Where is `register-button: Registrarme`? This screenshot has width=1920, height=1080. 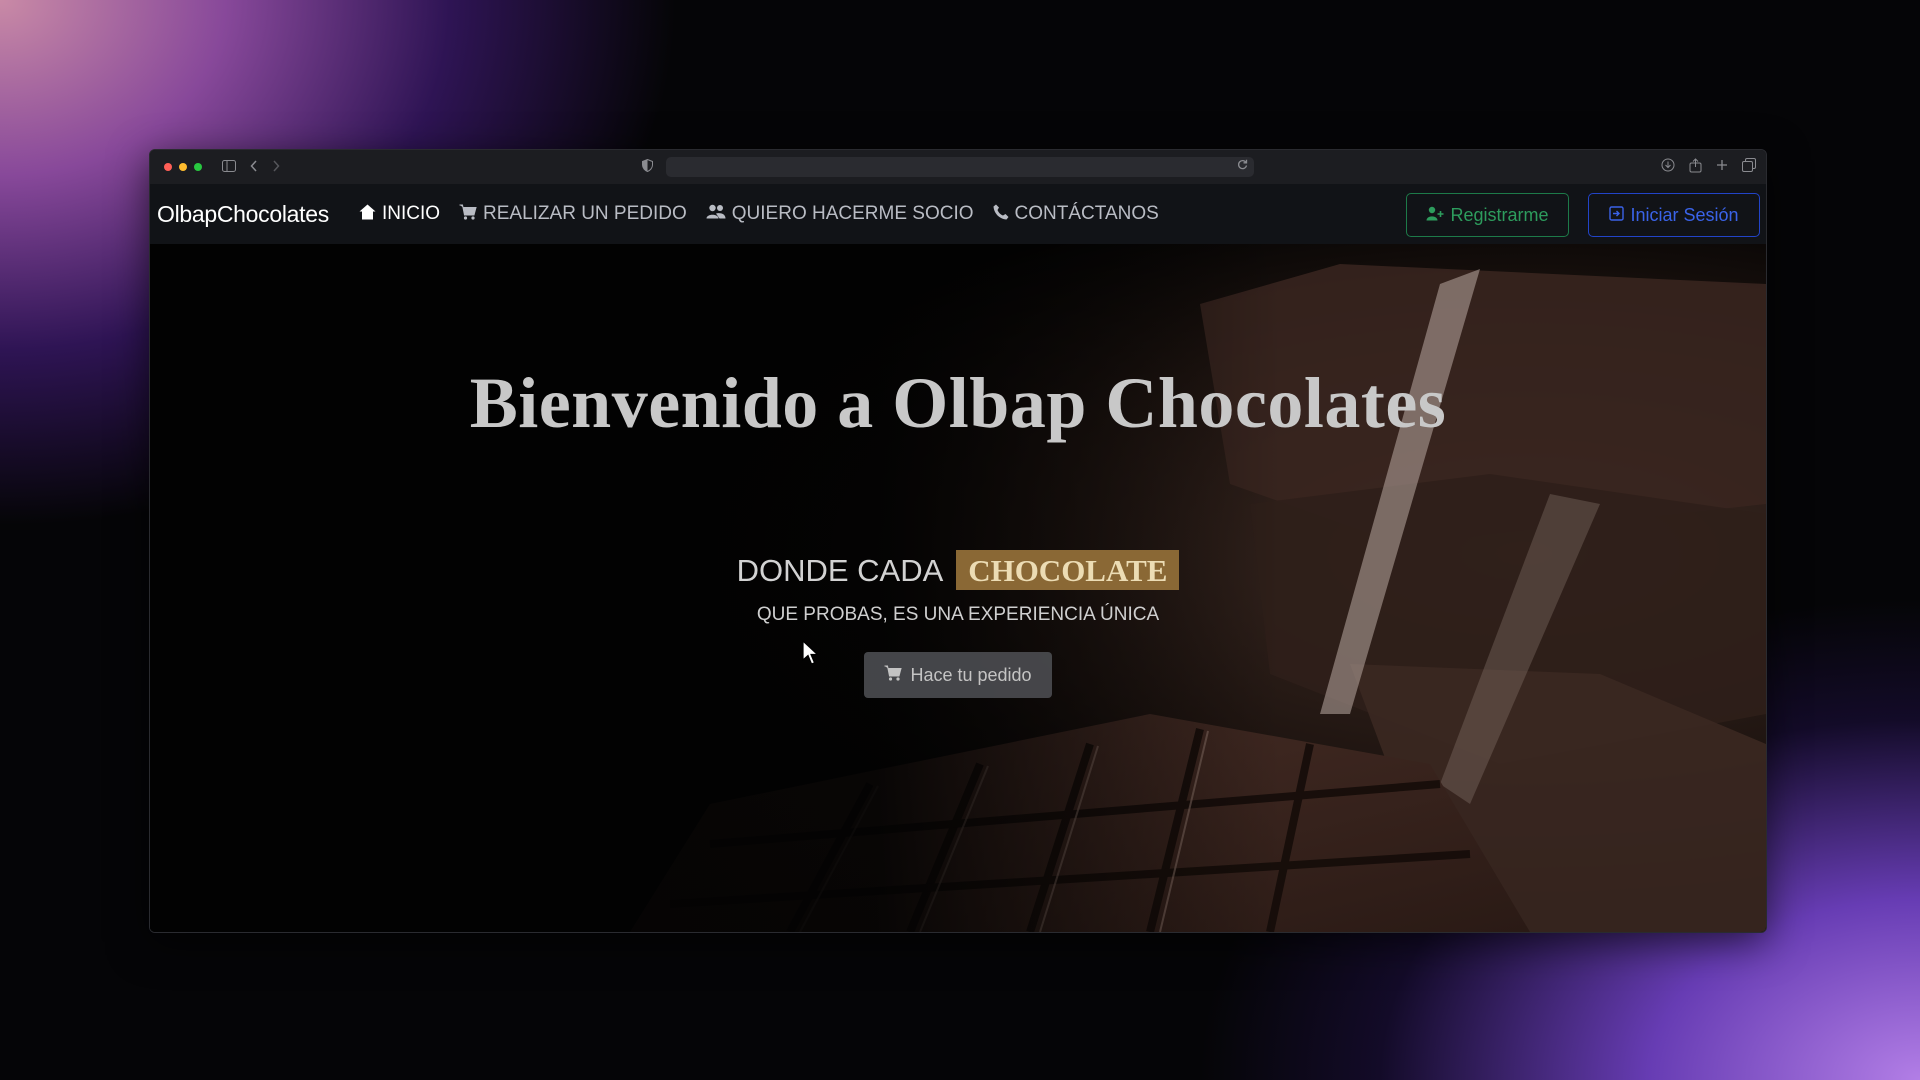 register-button: Registrarme is located at coordinates (1487, 215).